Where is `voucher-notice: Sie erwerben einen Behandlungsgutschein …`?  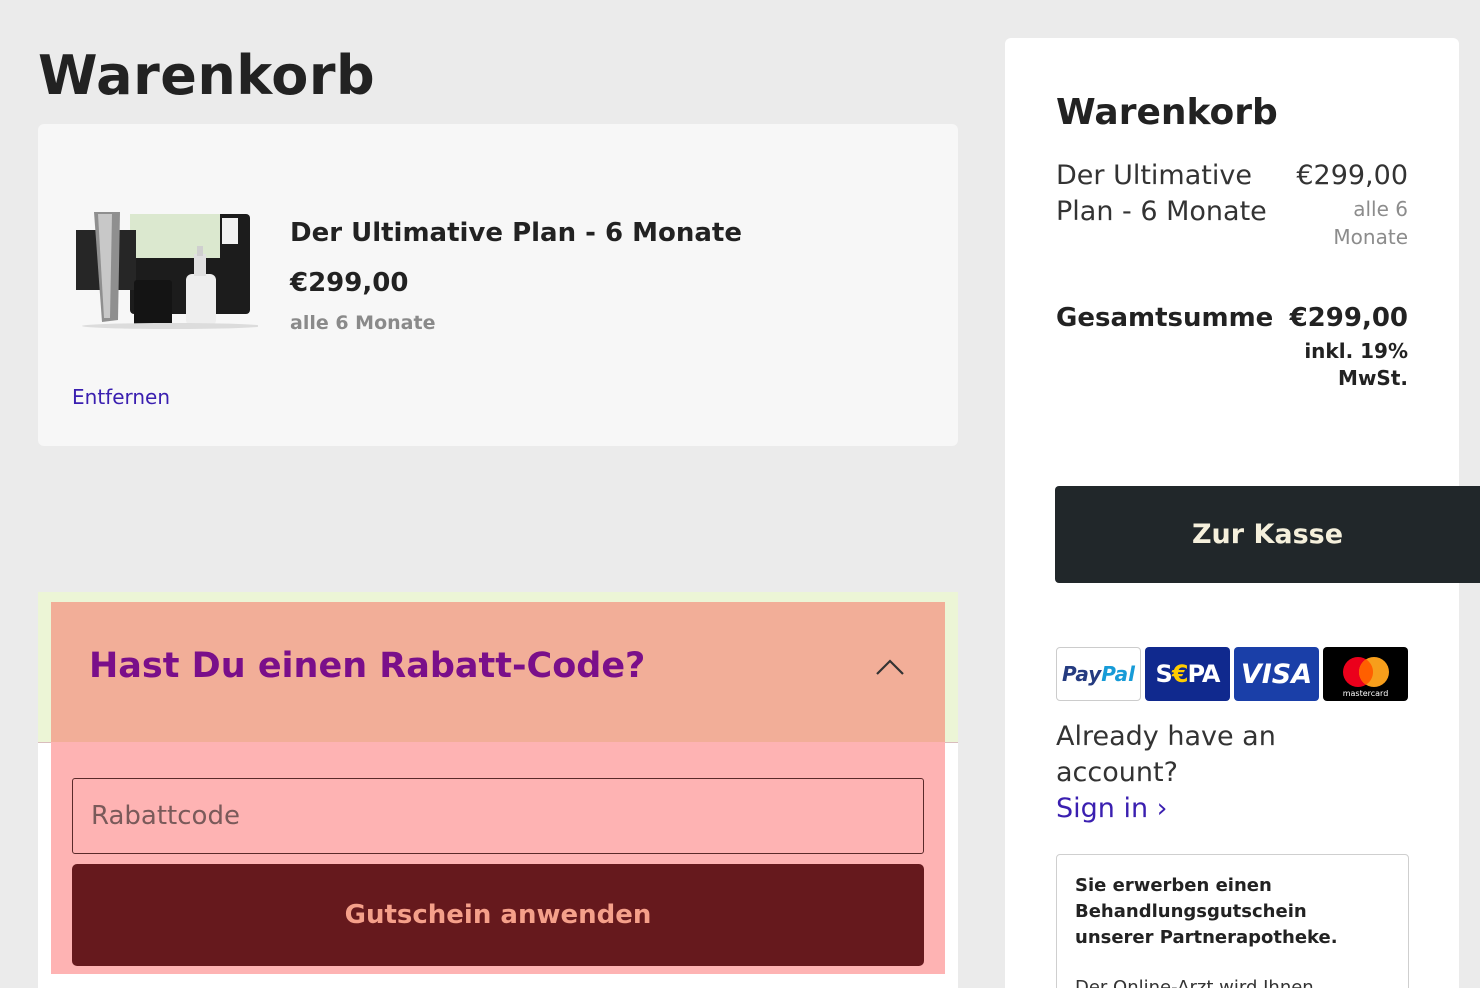 voucher-notice: Sie erwerben einen Behandlungsgutschein … is located at coordinates (1232, 921).